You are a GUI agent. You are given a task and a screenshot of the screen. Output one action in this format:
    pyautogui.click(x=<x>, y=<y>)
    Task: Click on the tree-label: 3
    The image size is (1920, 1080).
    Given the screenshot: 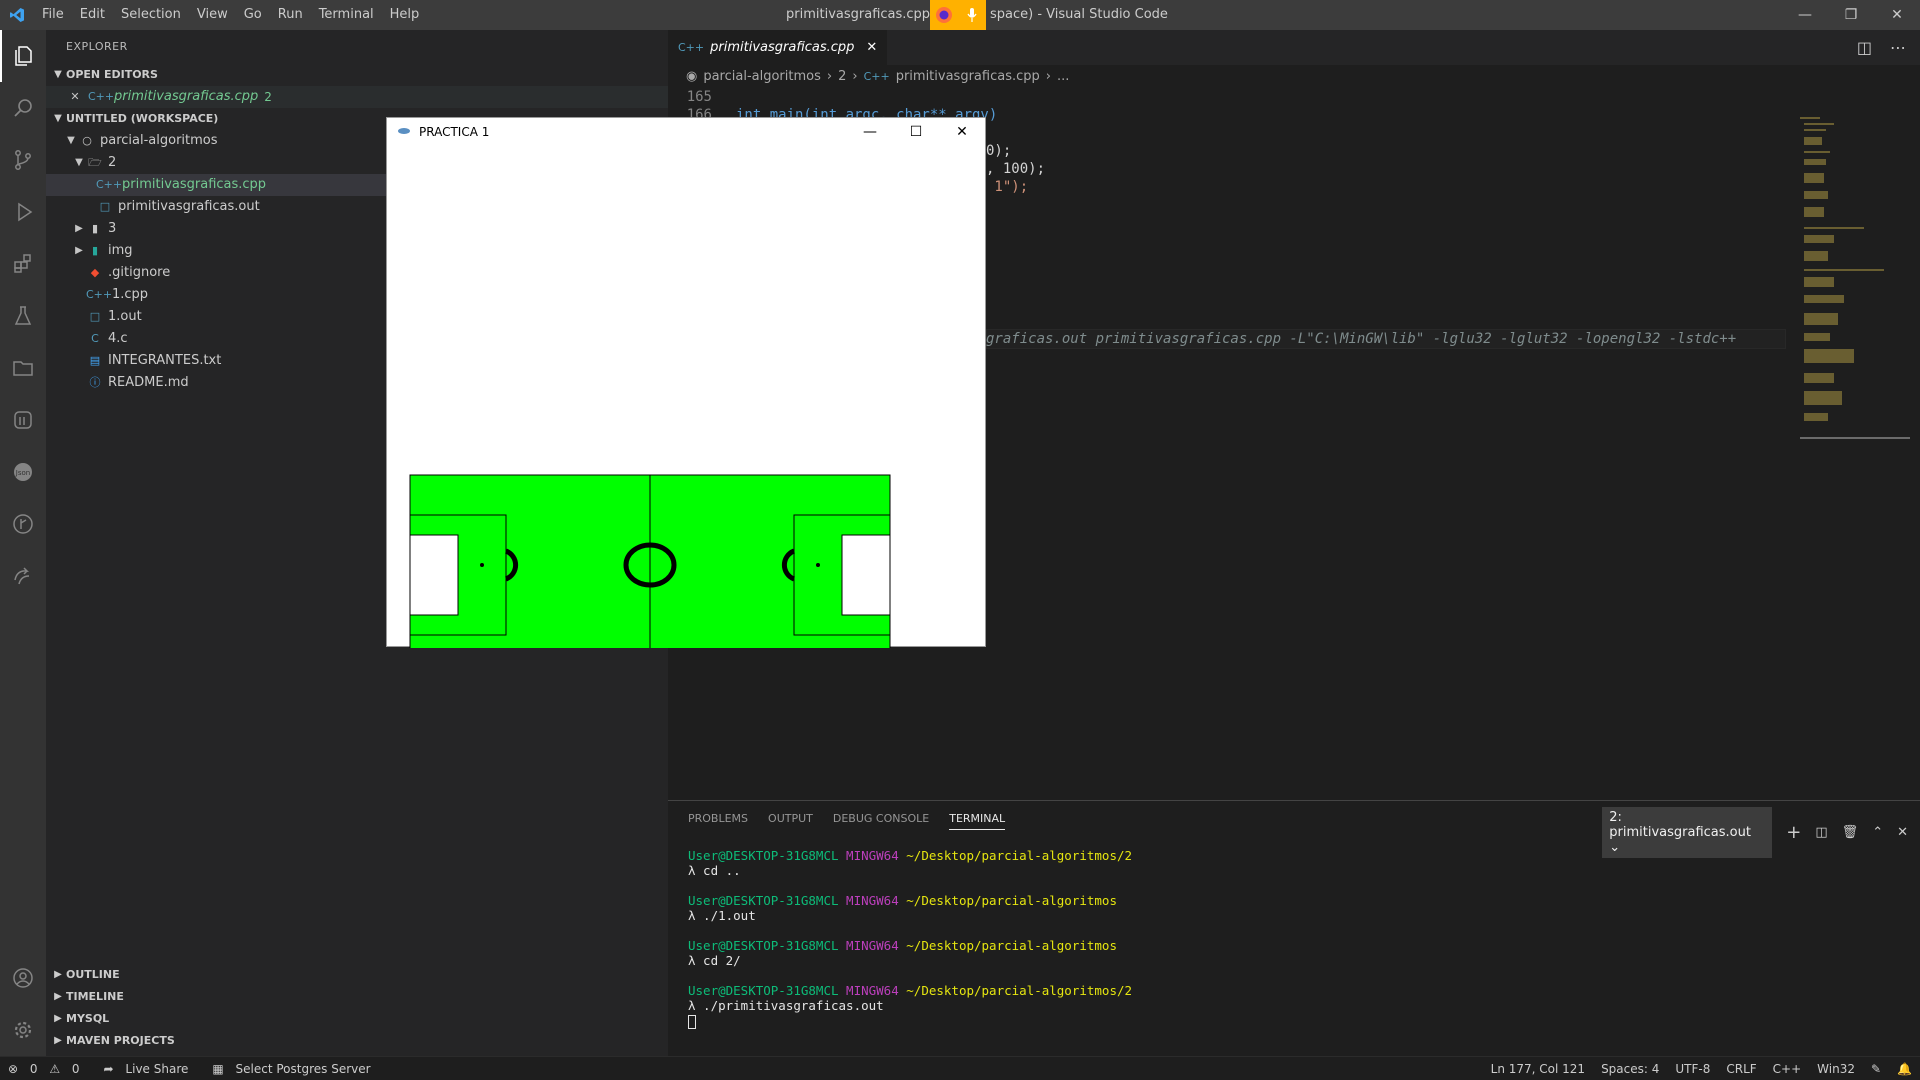 What is the action you would take?
    pyautogui.click(x=112, y=228)
    